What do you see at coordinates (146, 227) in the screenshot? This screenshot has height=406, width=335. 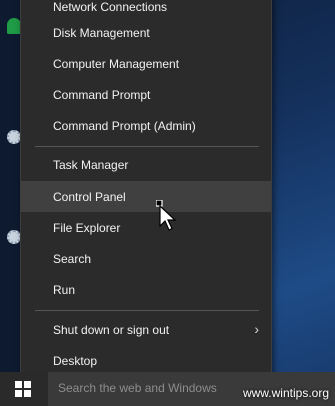 I see `menu-item-file-explorer: File Explorer` at bounding box center [146, 227].